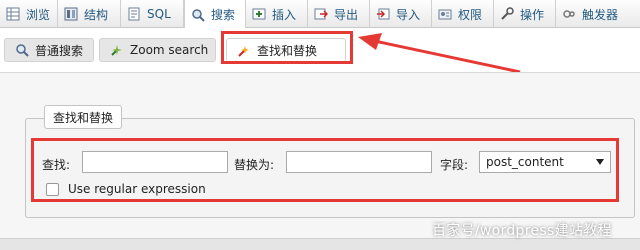  I want to click on tab-operations: 操作, so click(525, 14).